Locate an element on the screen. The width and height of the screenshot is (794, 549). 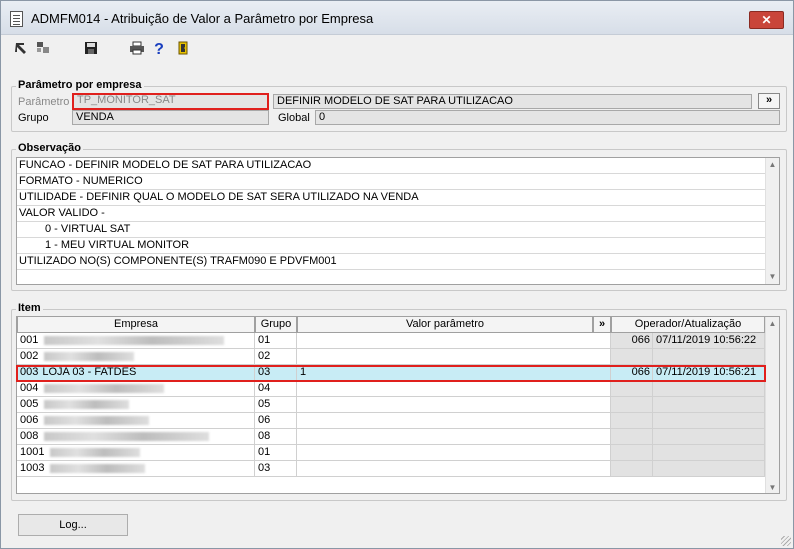
param-field: TP_MONITOR_SAT is located at coordinates (170, 101).